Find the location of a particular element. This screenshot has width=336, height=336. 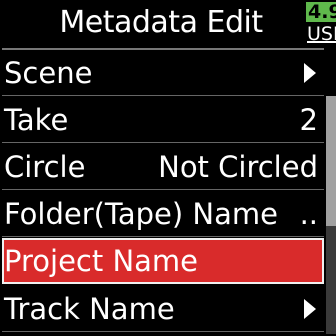

menu-item-label: Folder(Tape) Name is located at coordinates (141, 214).